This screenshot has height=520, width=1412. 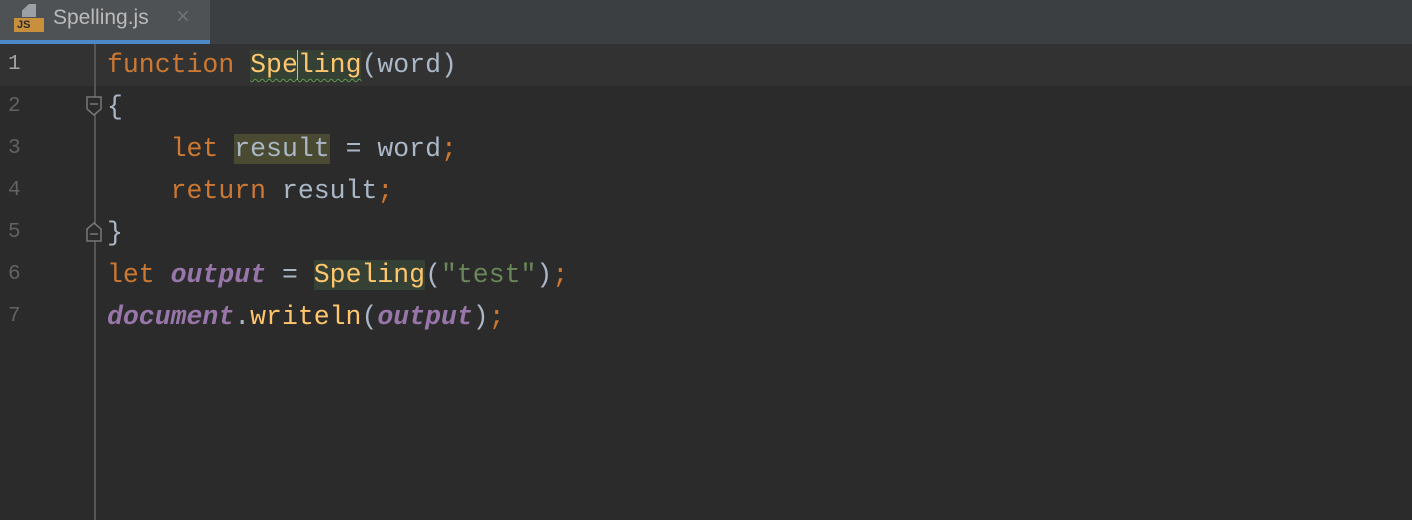 I want to click on code-line: }, so click(x=337, y=233).